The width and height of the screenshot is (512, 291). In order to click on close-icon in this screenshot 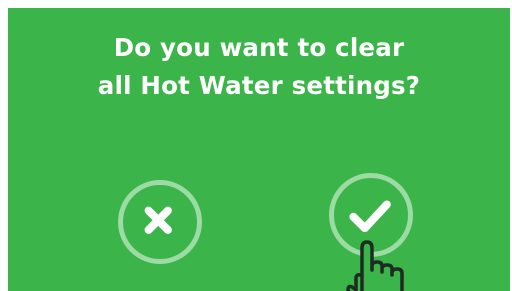, I will do `click(158, 220)`.